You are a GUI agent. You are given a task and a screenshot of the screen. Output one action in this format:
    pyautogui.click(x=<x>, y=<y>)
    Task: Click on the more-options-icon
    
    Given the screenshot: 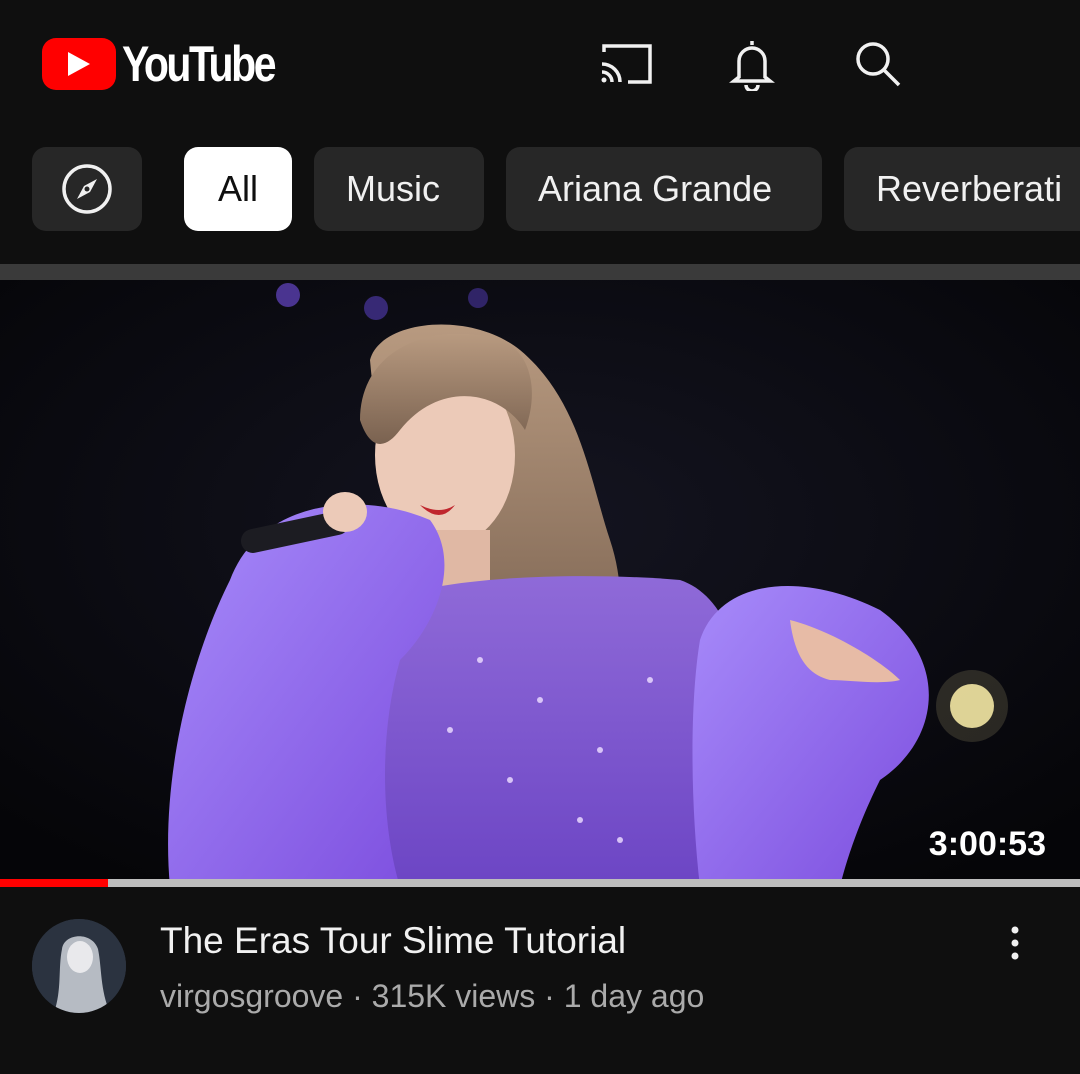 What is the action you would take?
    pyautogui.click(x=1015, y=943)
    